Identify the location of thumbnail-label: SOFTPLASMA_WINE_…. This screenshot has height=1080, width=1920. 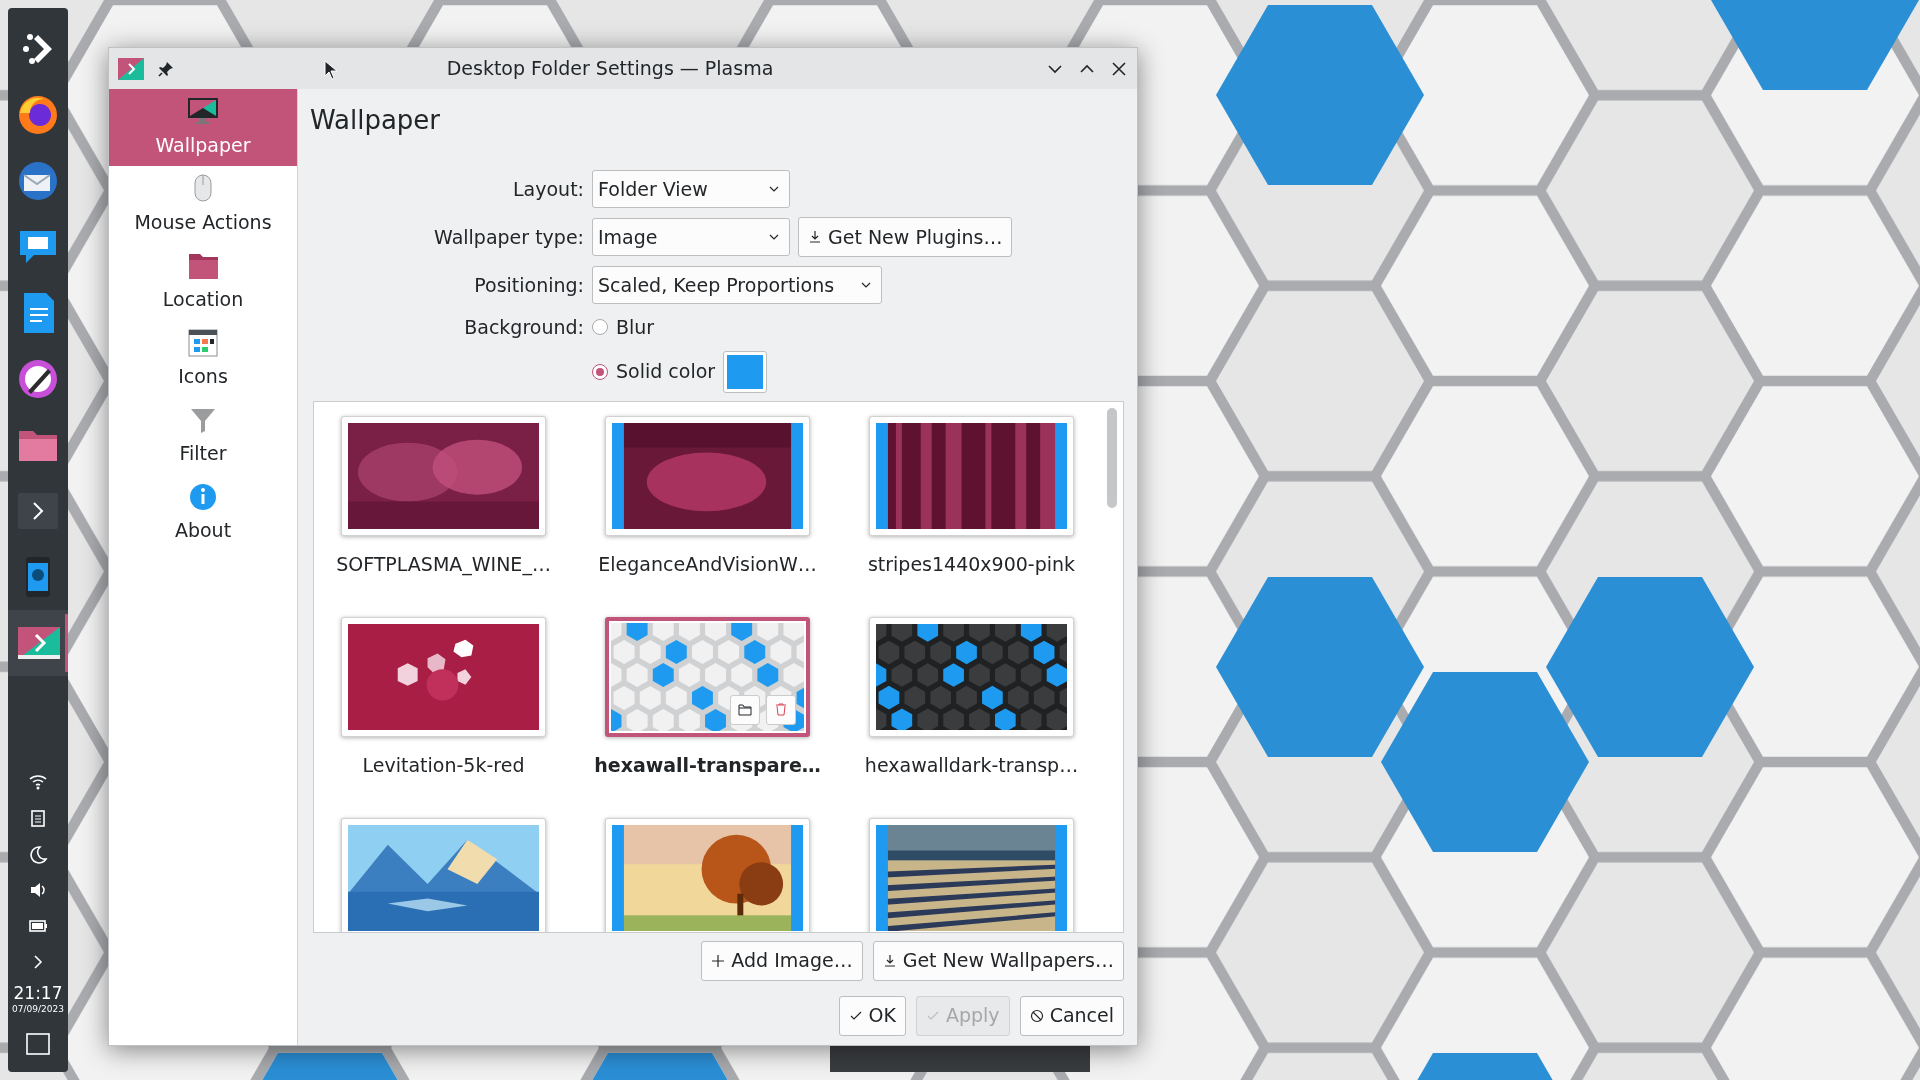
(443, 564).